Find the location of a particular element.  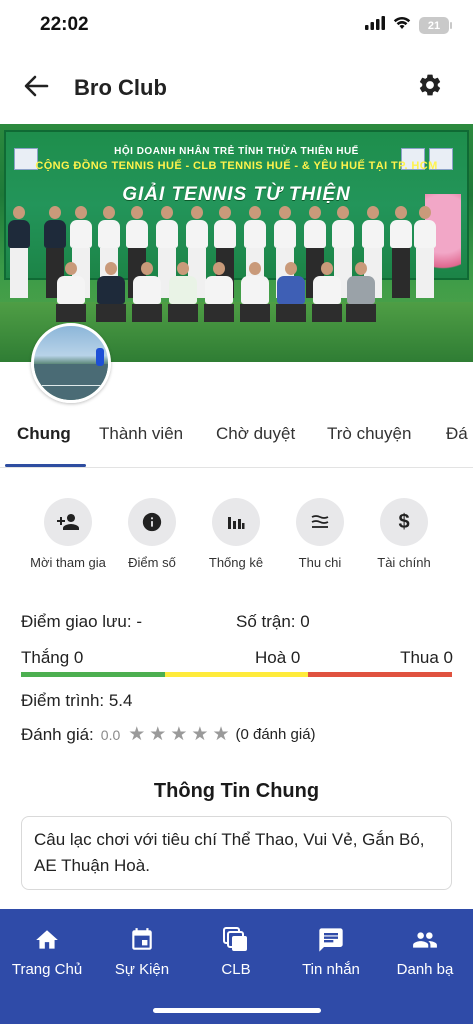

wifi-icon is located at coordinates (402, 25).